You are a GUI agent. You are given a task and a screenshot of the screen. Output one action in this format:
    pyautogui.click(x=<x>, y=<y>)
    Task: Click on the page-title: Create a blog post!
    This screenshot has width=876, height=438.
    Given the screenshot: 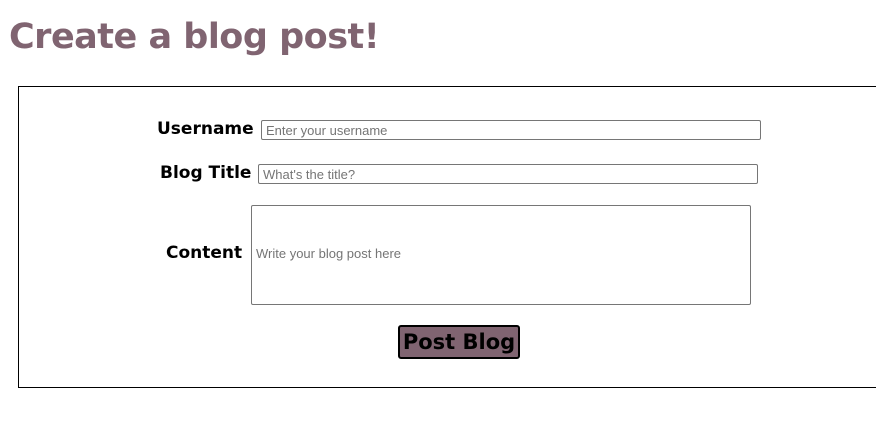 What is the action you would take?
    pyautogui.click(x=194, y=37)
    